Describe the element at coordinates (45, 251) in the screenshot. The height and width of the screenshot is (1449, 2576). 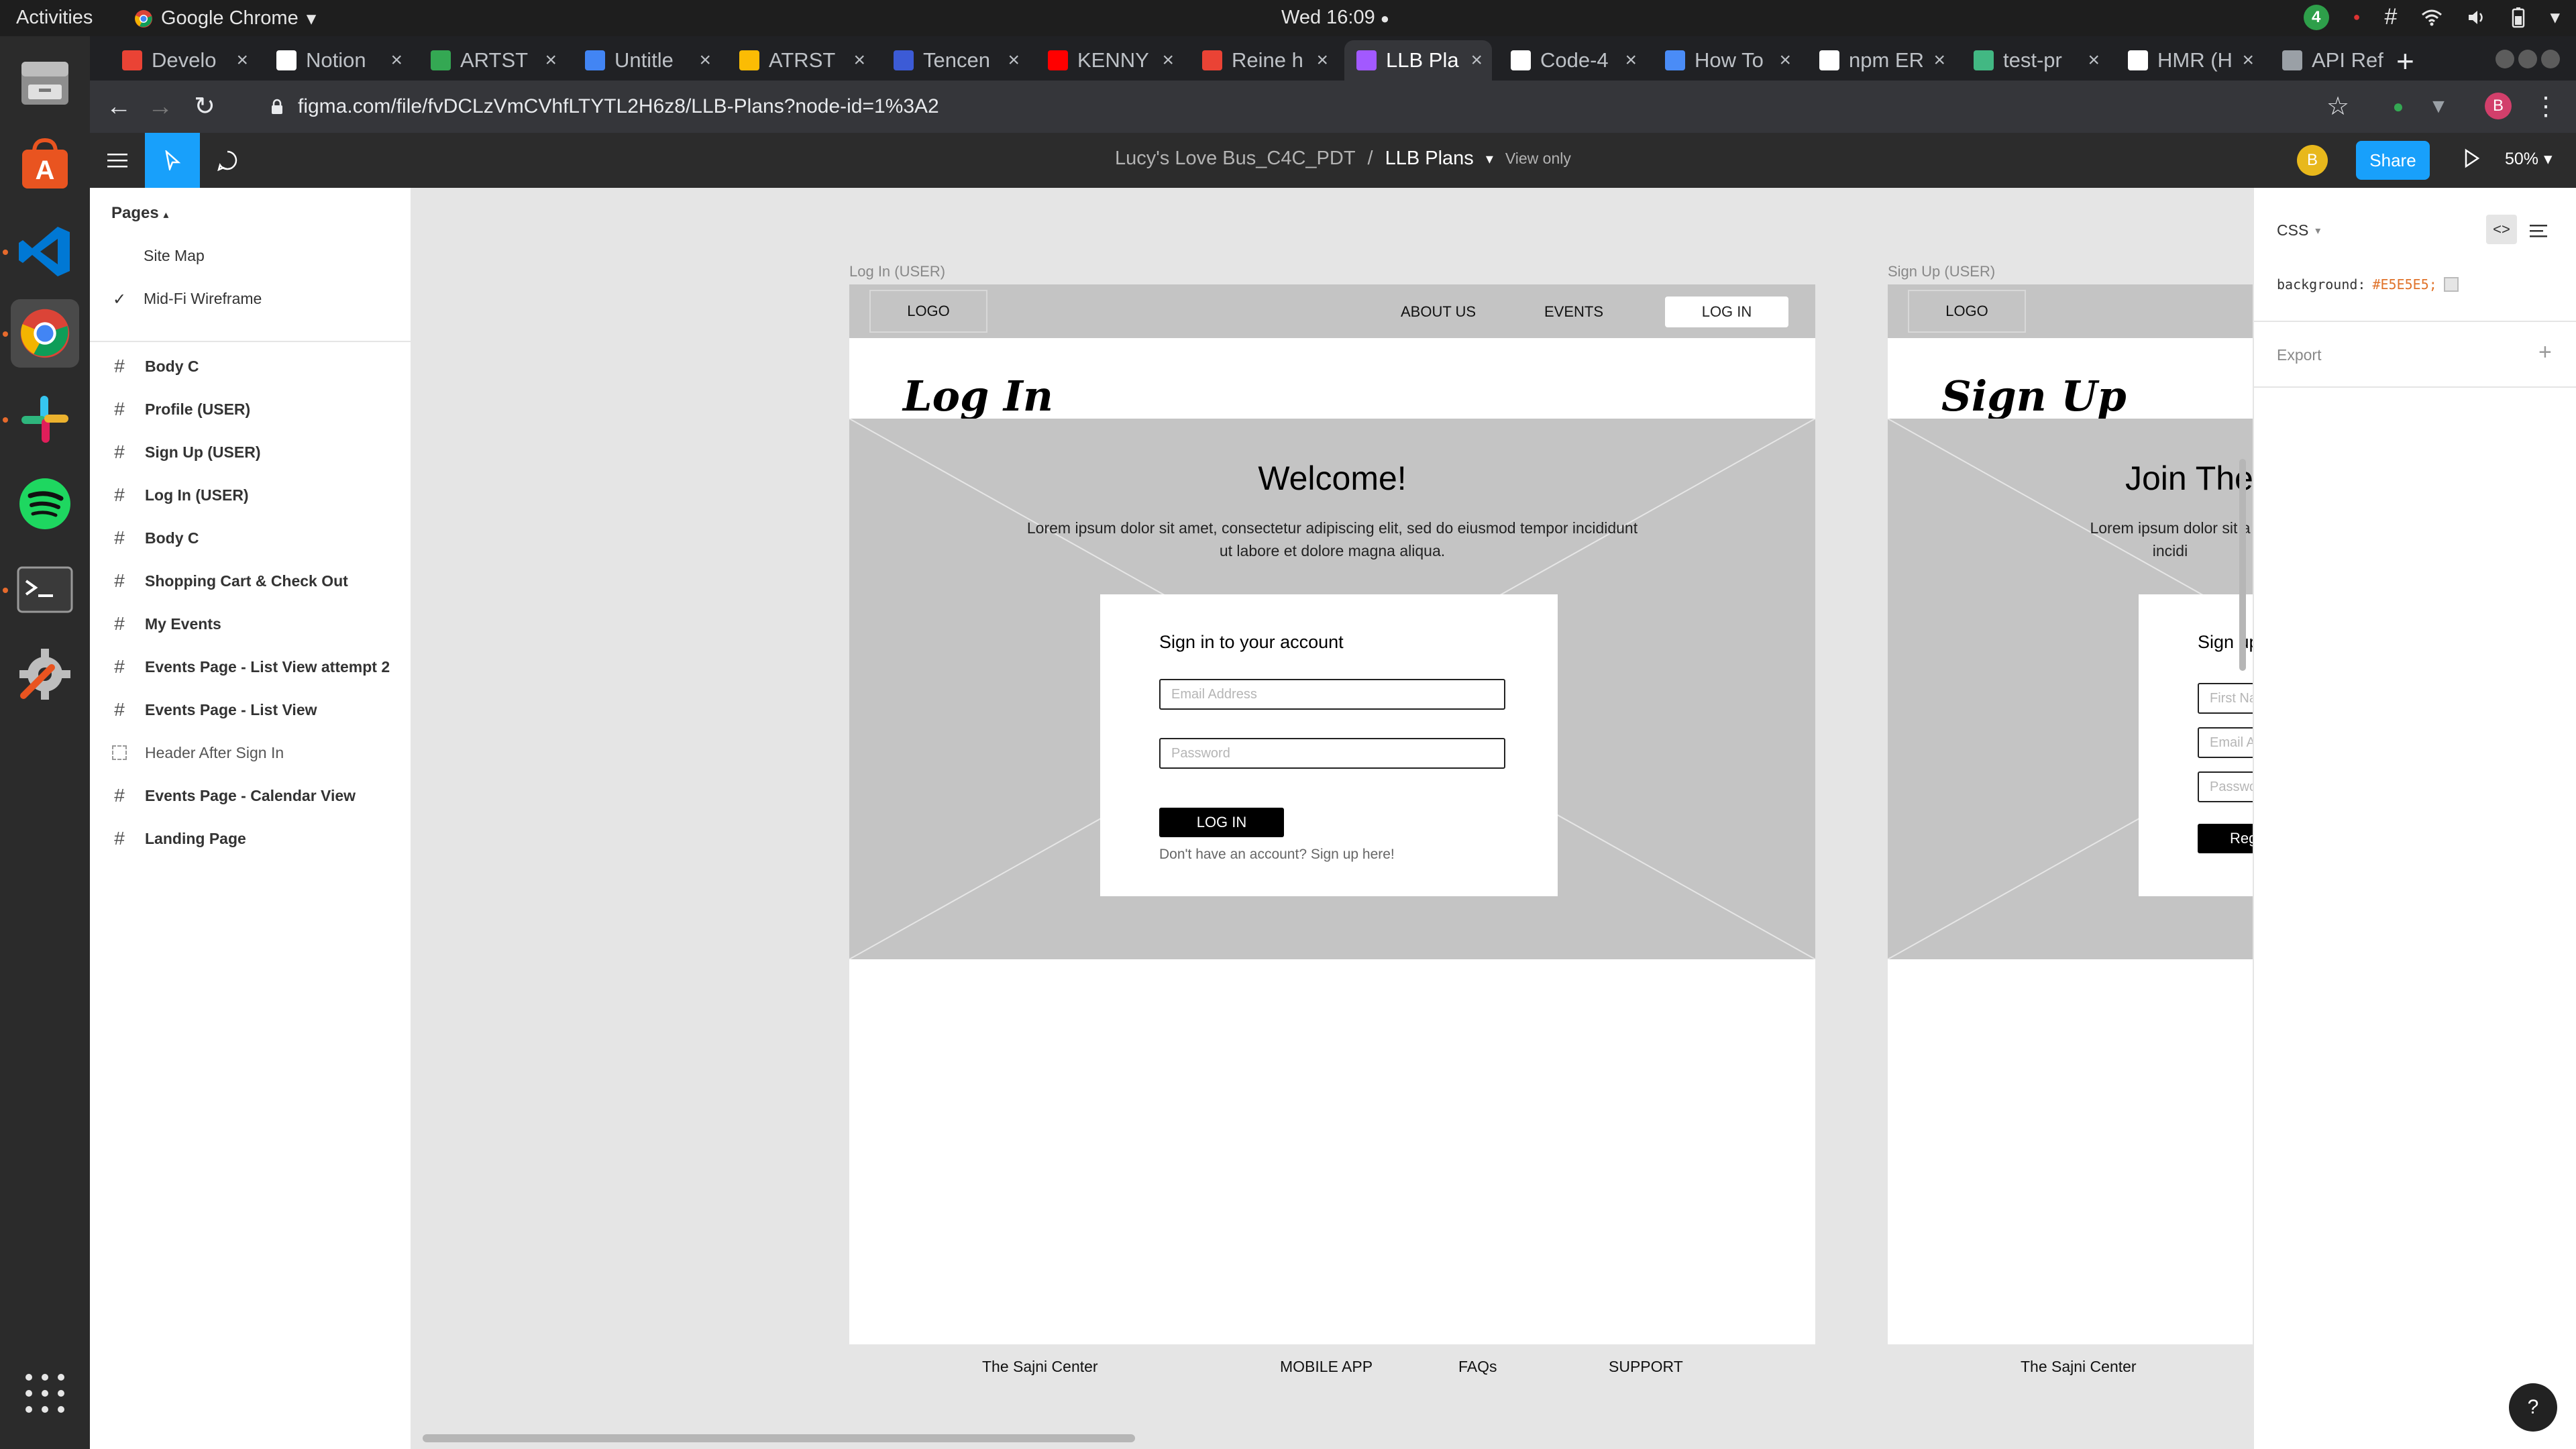
I see `dock-vscode` at that location.